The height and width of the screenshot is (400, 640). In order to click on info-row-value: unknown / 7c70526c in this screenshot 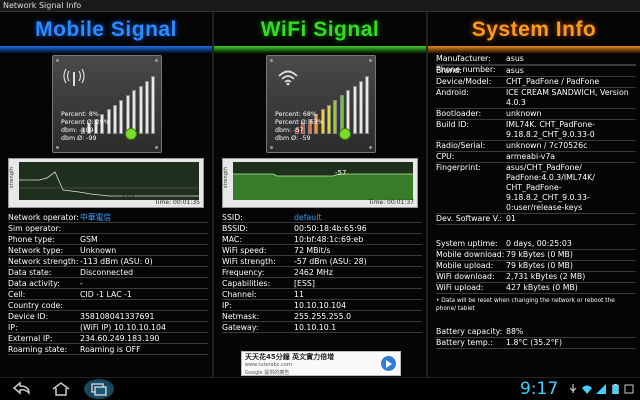, I will do `click(547, 145)`.